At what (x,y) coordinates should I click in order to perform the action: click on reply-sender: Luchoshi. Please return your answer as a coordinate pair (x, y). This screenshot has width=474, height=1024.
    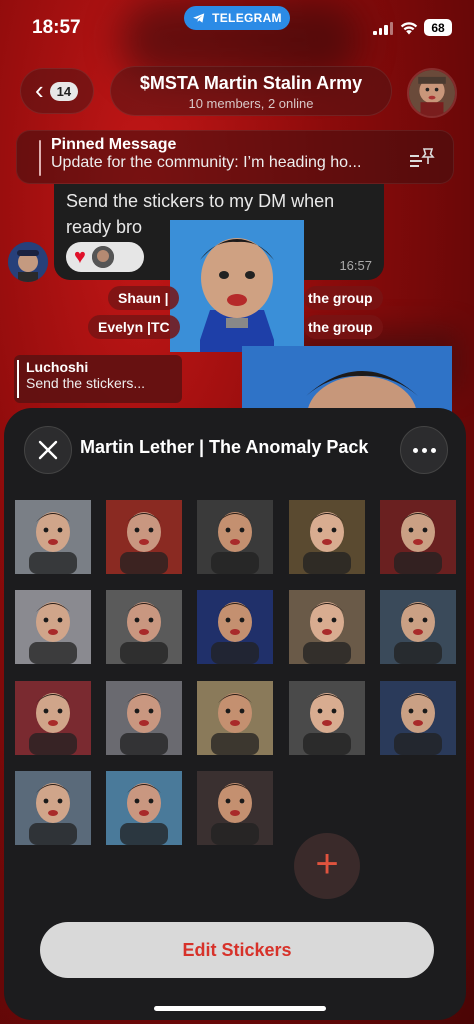
    Looking at the image, I should click on (57, 367).